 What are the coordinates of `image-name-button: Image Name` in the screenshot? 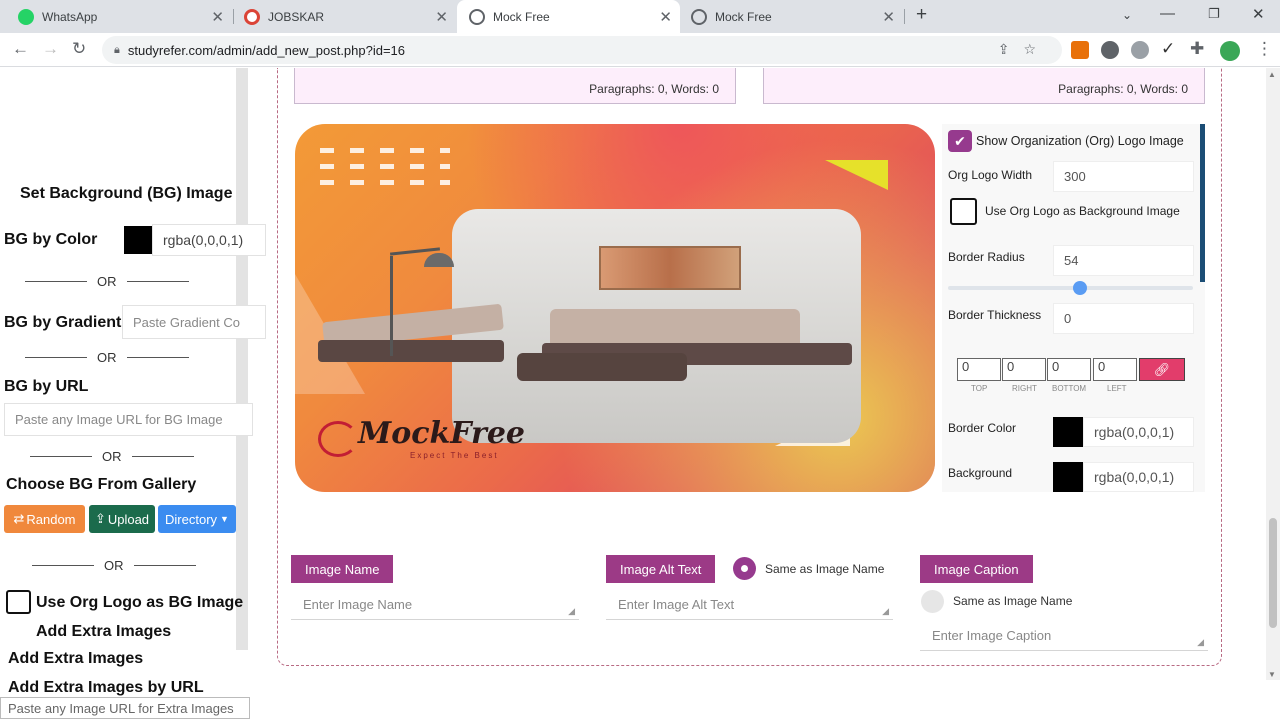 It's located at (342, 569).